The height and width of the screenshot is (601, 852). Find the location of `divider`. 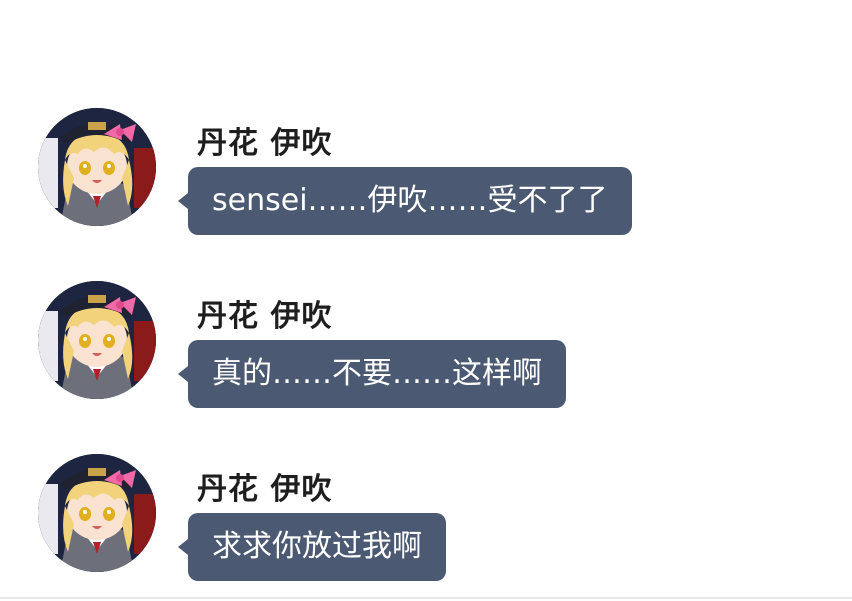

divider is located at coordinates (426, 598).